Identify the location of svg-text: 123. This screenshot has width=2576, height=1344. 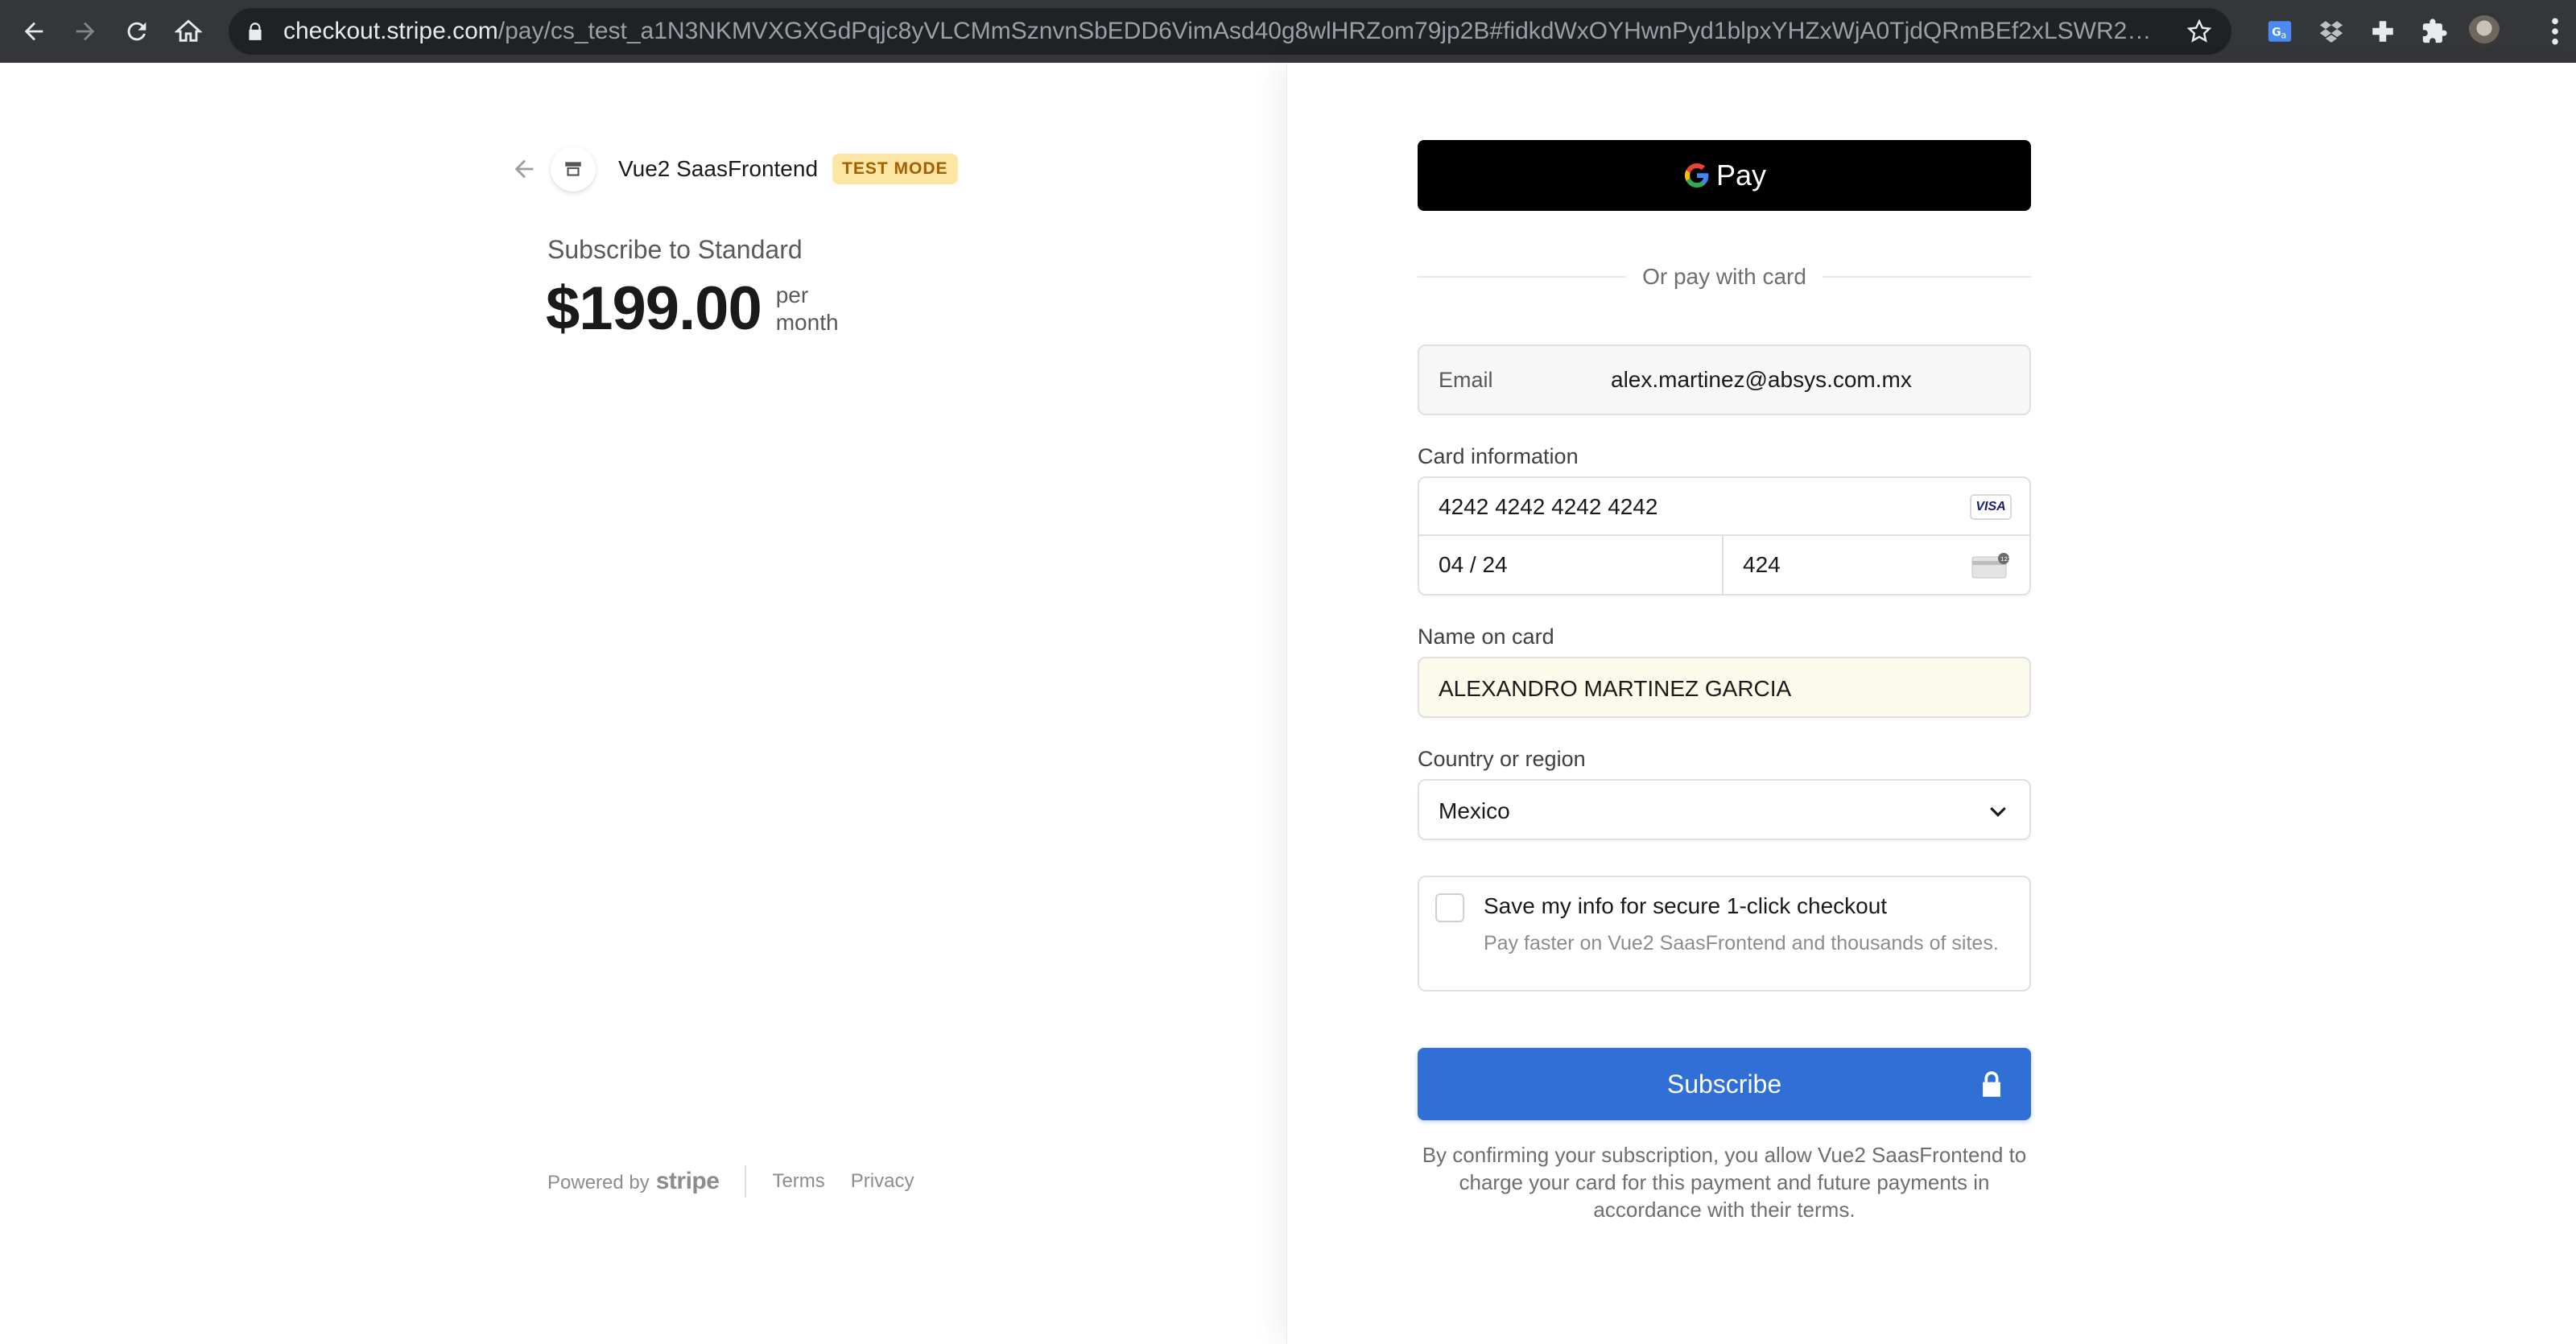
(2005, 559).